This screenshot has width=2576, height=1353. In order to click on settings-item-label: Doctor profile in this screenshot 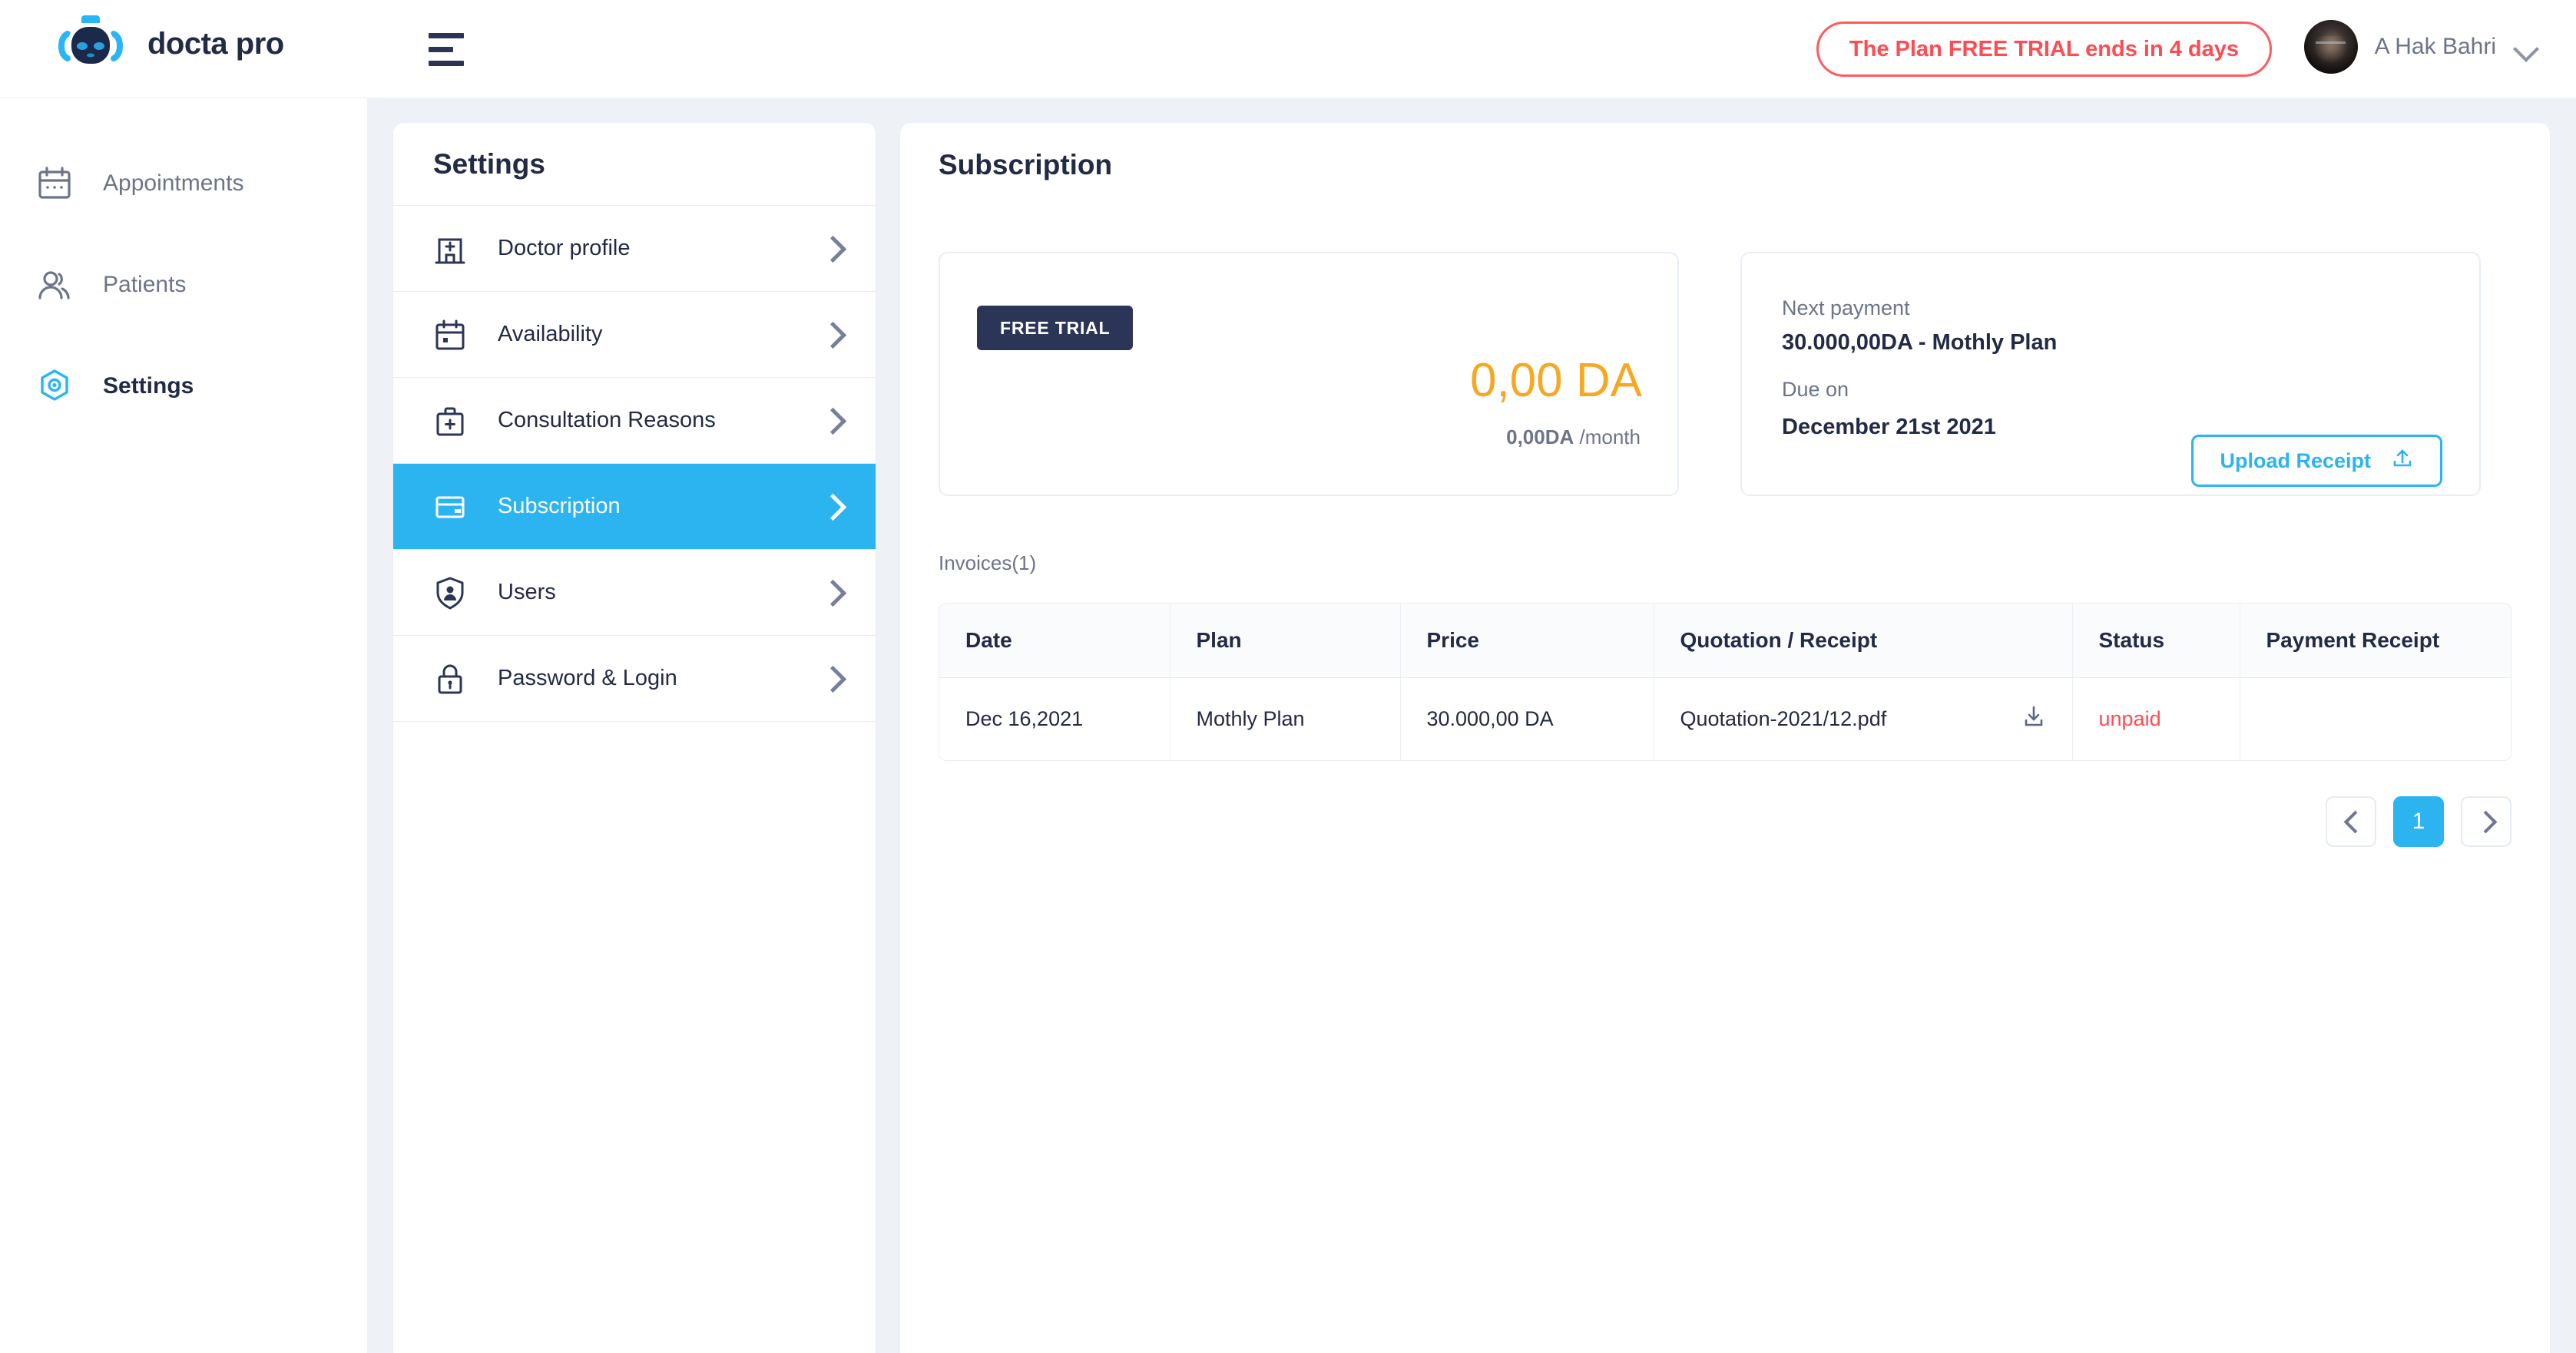, I will do `click(565, 248)`.